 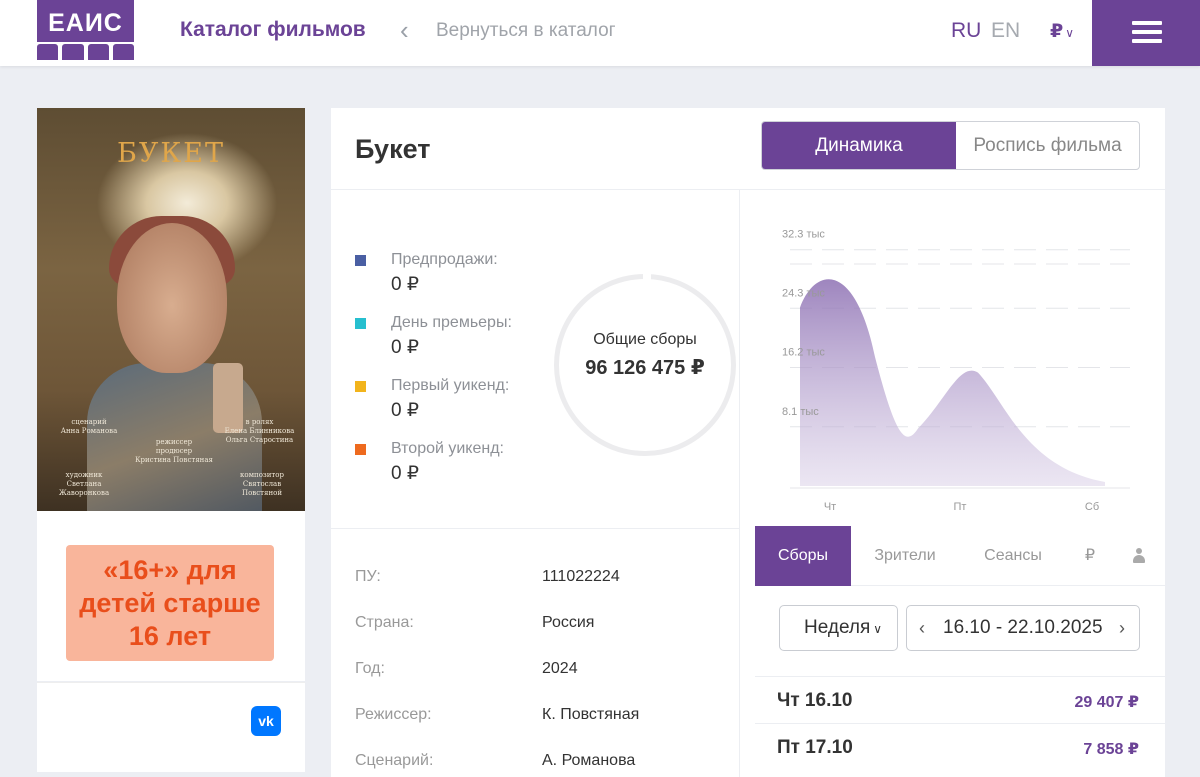 What do you see at coordinates (444, 259) in the screenshot?
I see `legend-label: Предпродажи:` at bounding box center [444, 259].